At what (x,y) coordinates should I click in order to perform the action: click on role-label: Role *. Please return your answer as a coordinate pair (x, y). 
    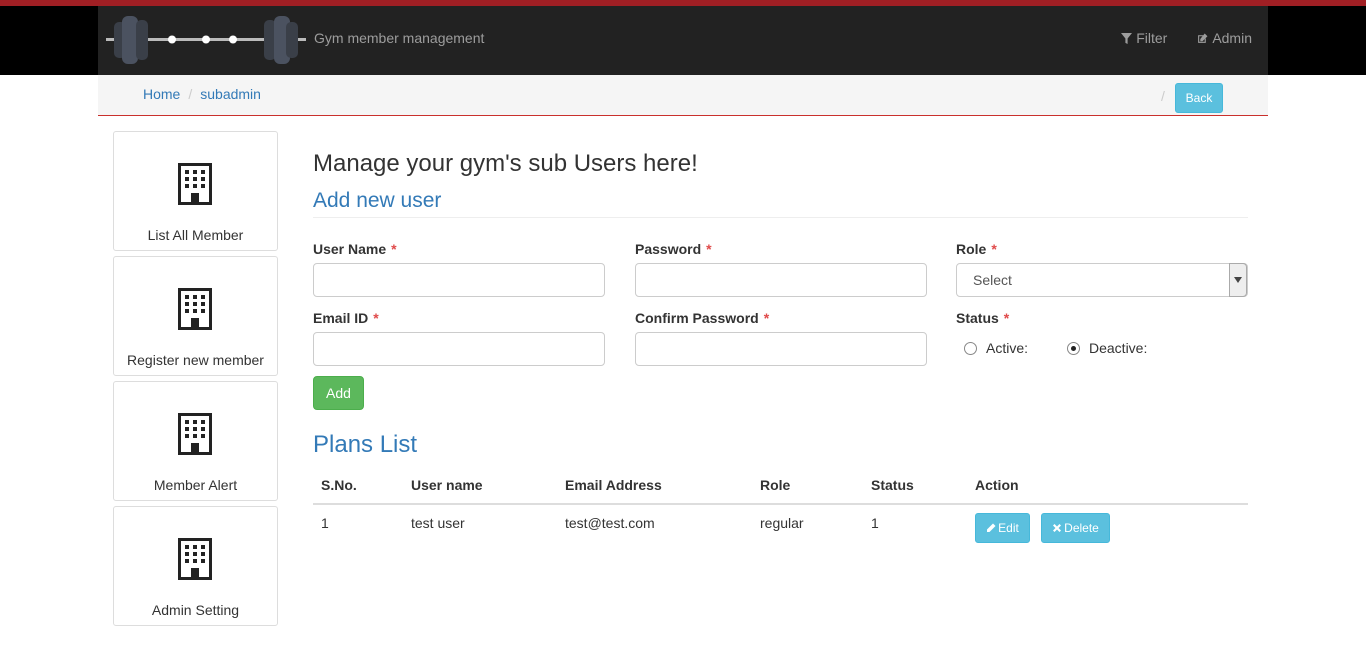
    Looking at the image, I should click on (976, 249).